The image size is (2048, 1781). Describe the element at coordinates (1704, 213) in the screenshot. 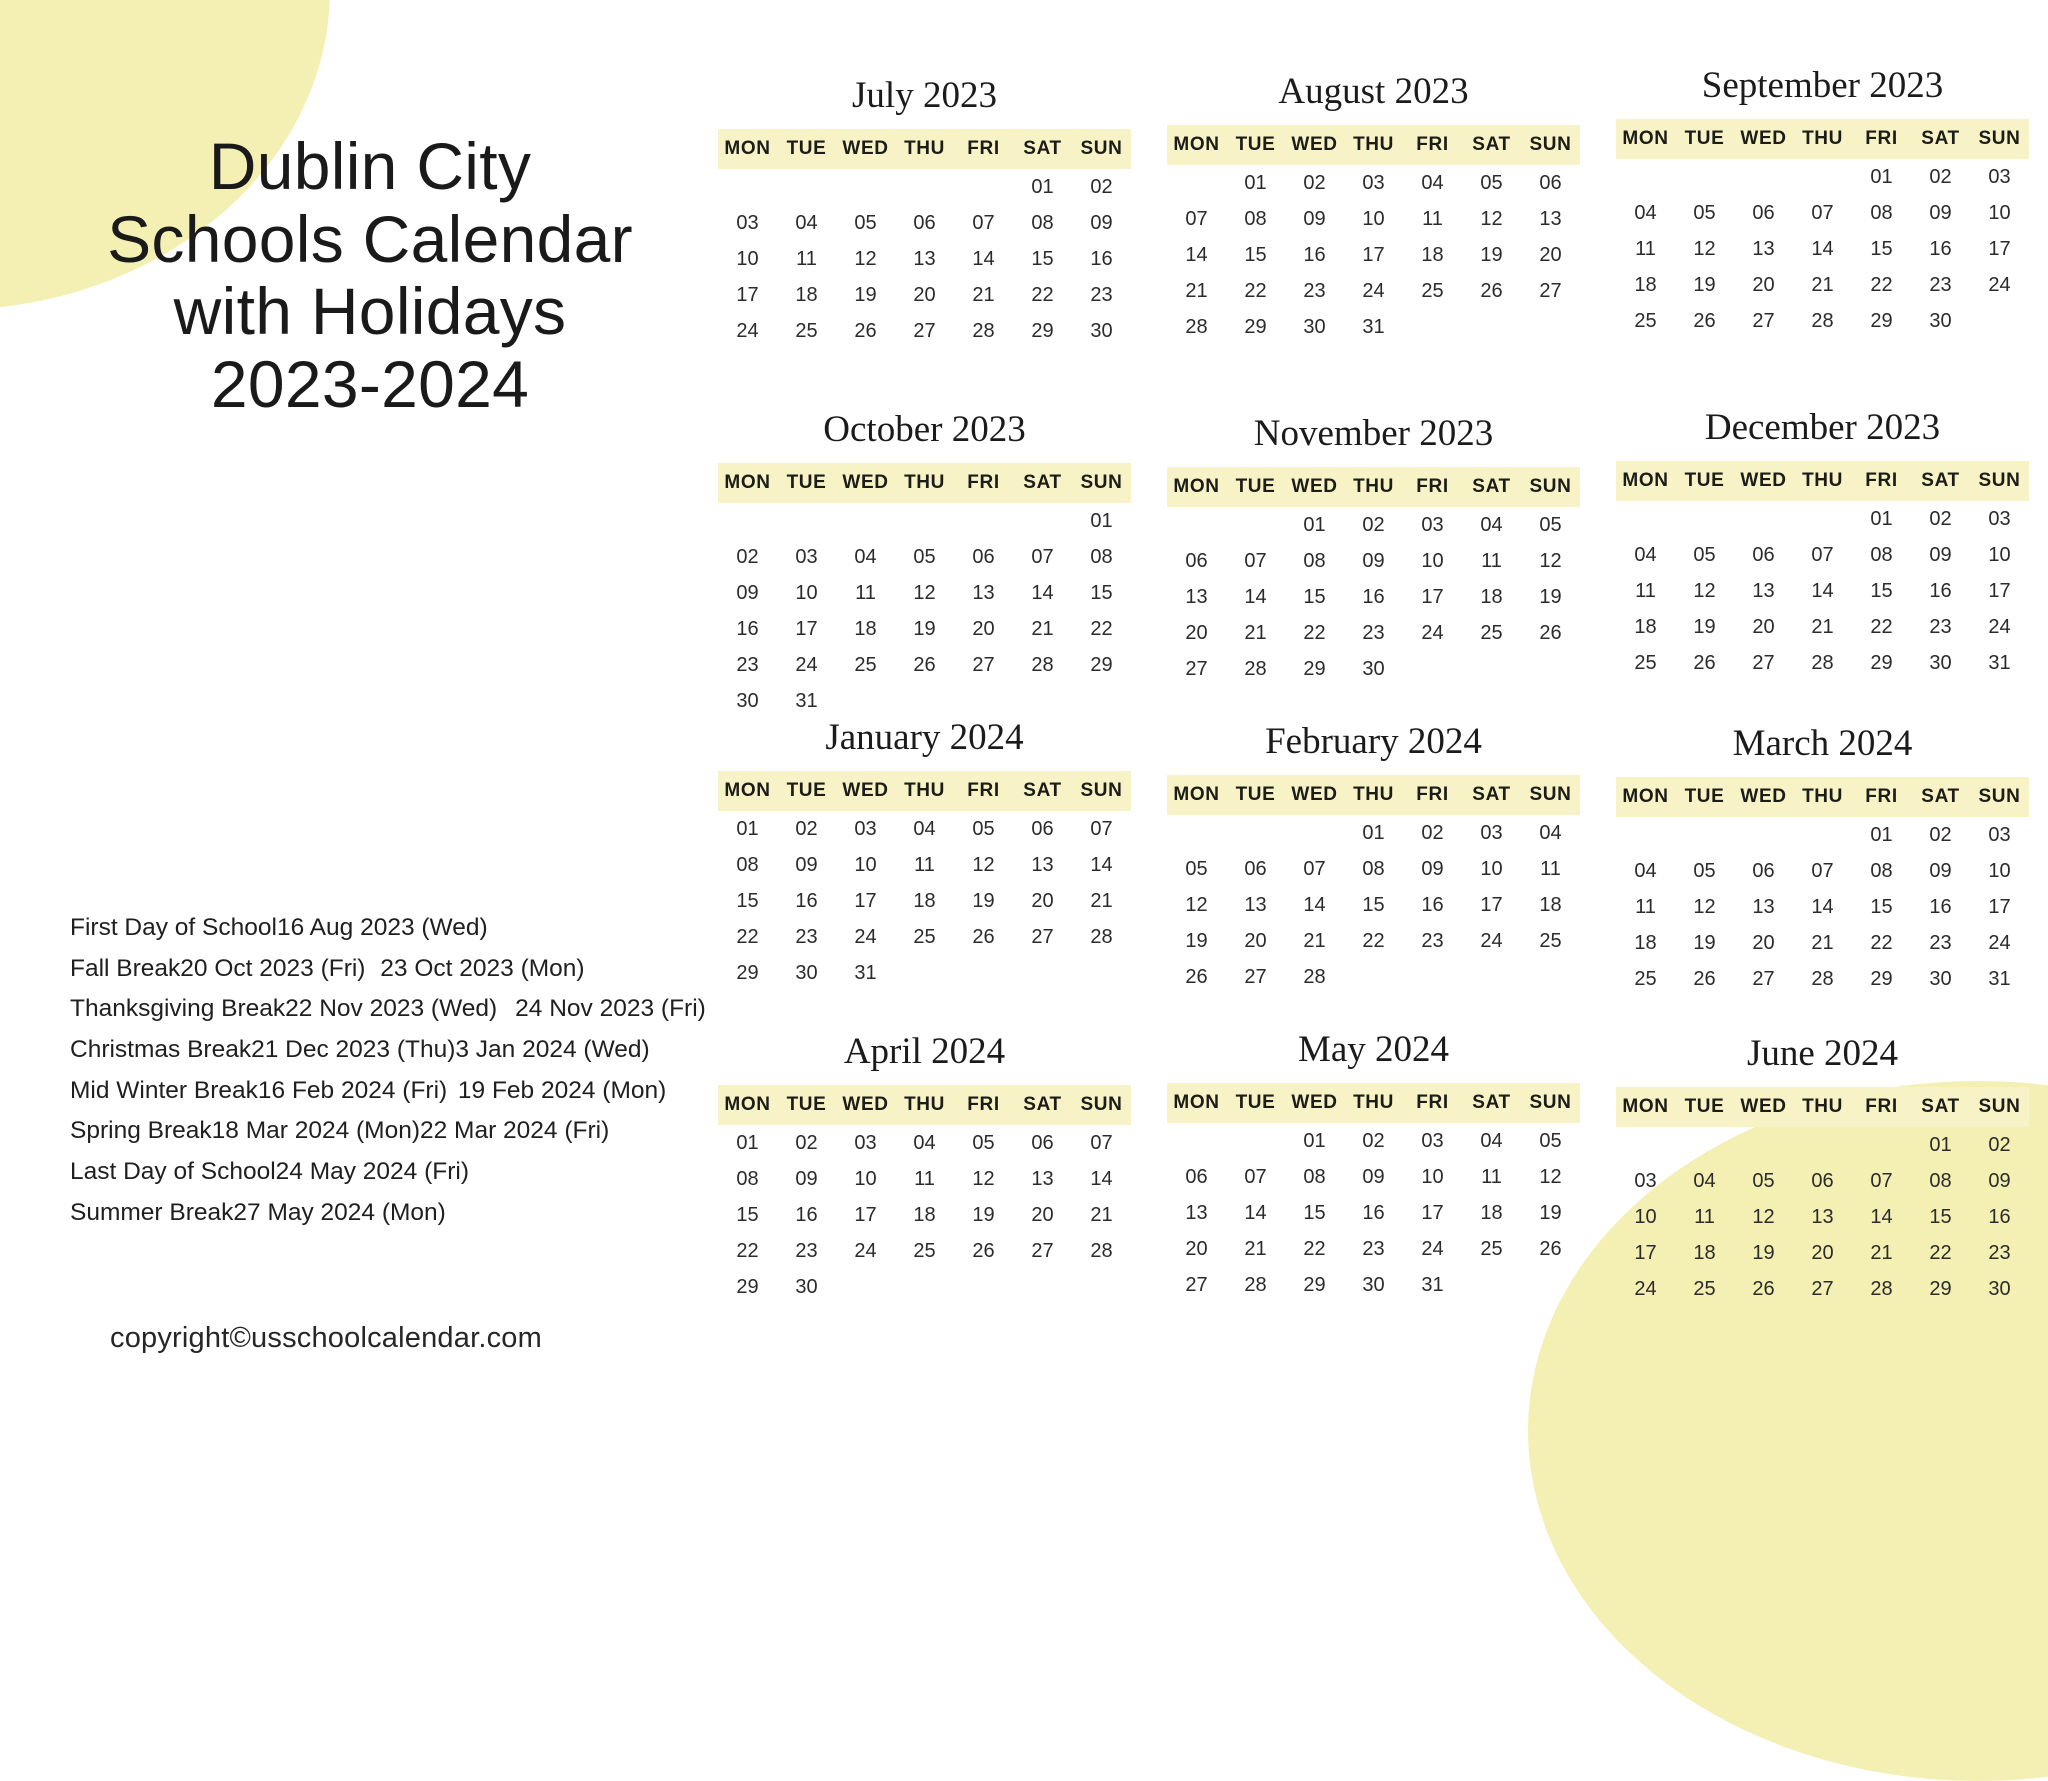

I see `day-cell: 05` at that location.